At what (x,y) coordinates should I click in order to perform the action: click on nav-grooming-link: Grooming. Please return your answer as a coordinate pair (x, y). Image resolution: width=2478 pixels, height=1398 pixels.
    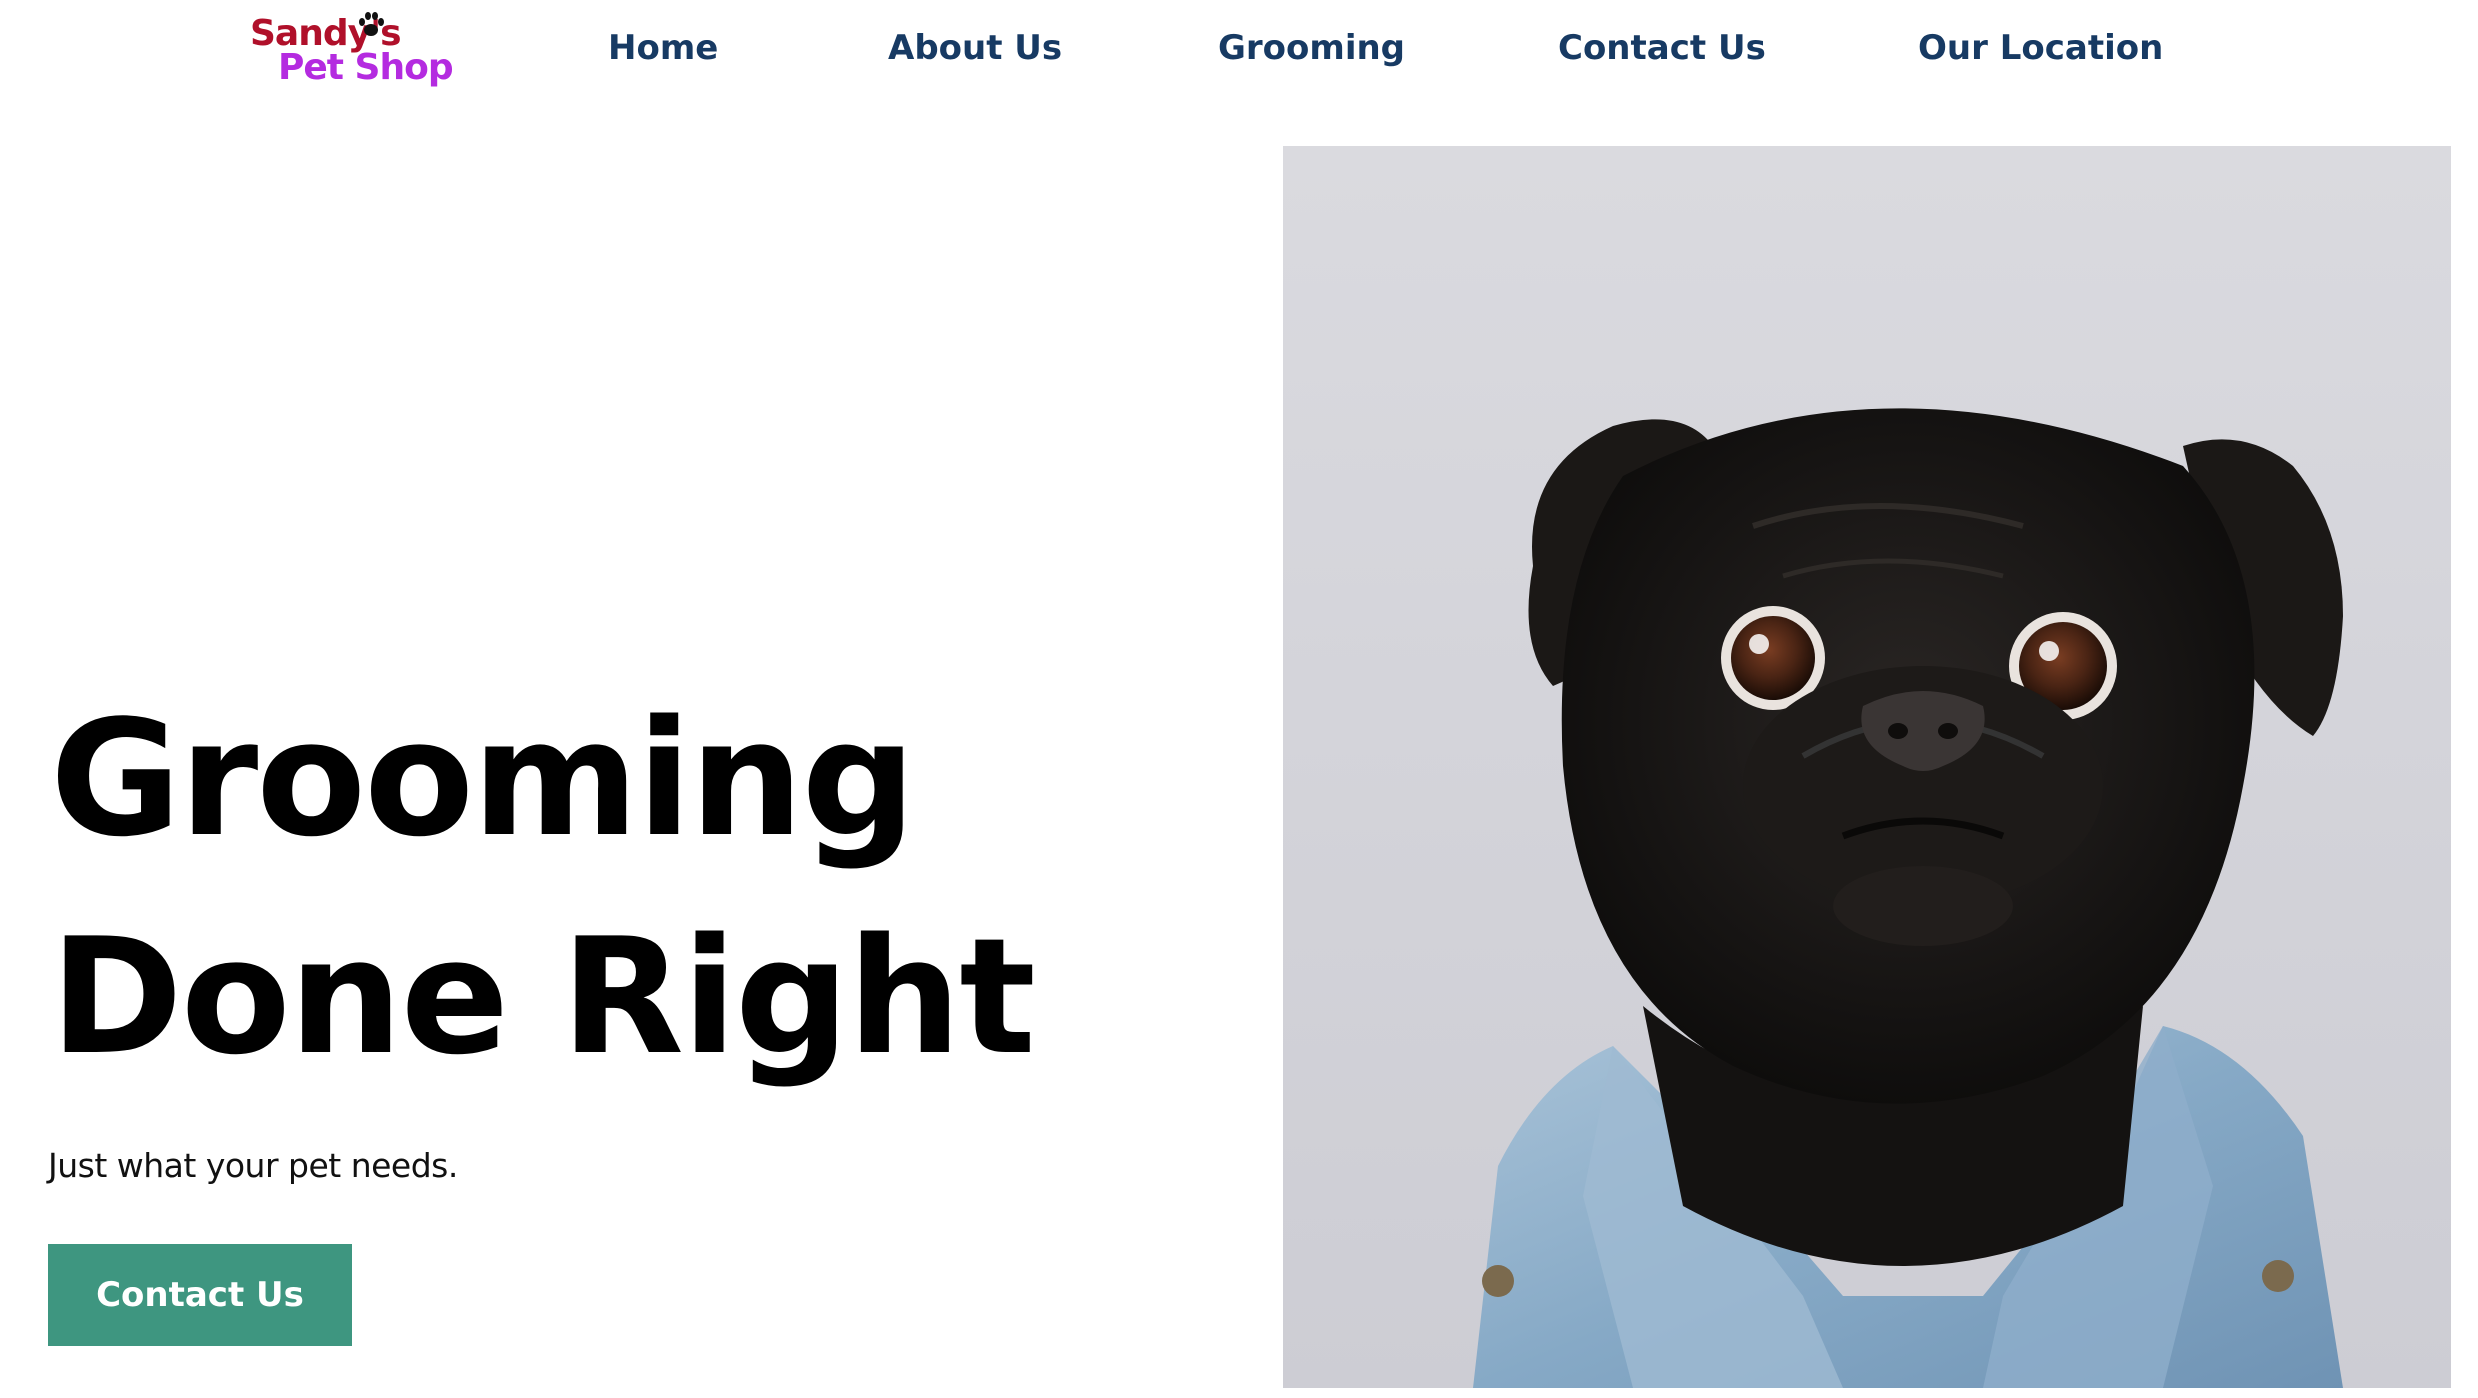
    Looking at the image, I should click on (1311, 48).